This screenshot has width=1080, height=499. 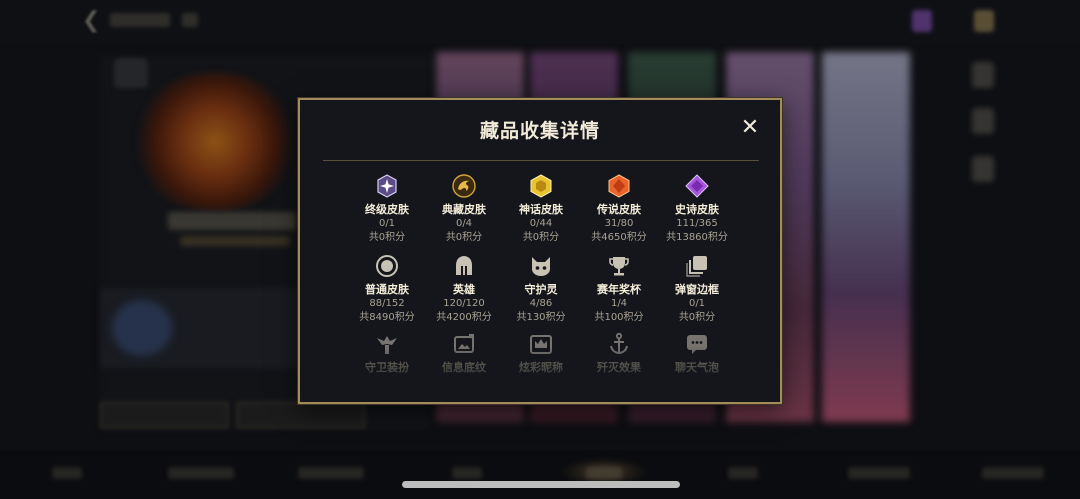 What do you see at coordinates (541, 303) in the screenshot?
I see `item-count: 4/86` at bounding box center [541, 303].